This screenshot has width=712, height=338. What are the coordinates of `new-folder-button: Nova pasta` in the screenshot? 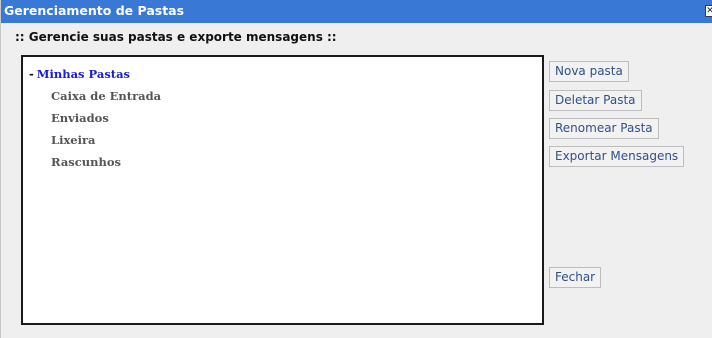 It's located at (589, 71).